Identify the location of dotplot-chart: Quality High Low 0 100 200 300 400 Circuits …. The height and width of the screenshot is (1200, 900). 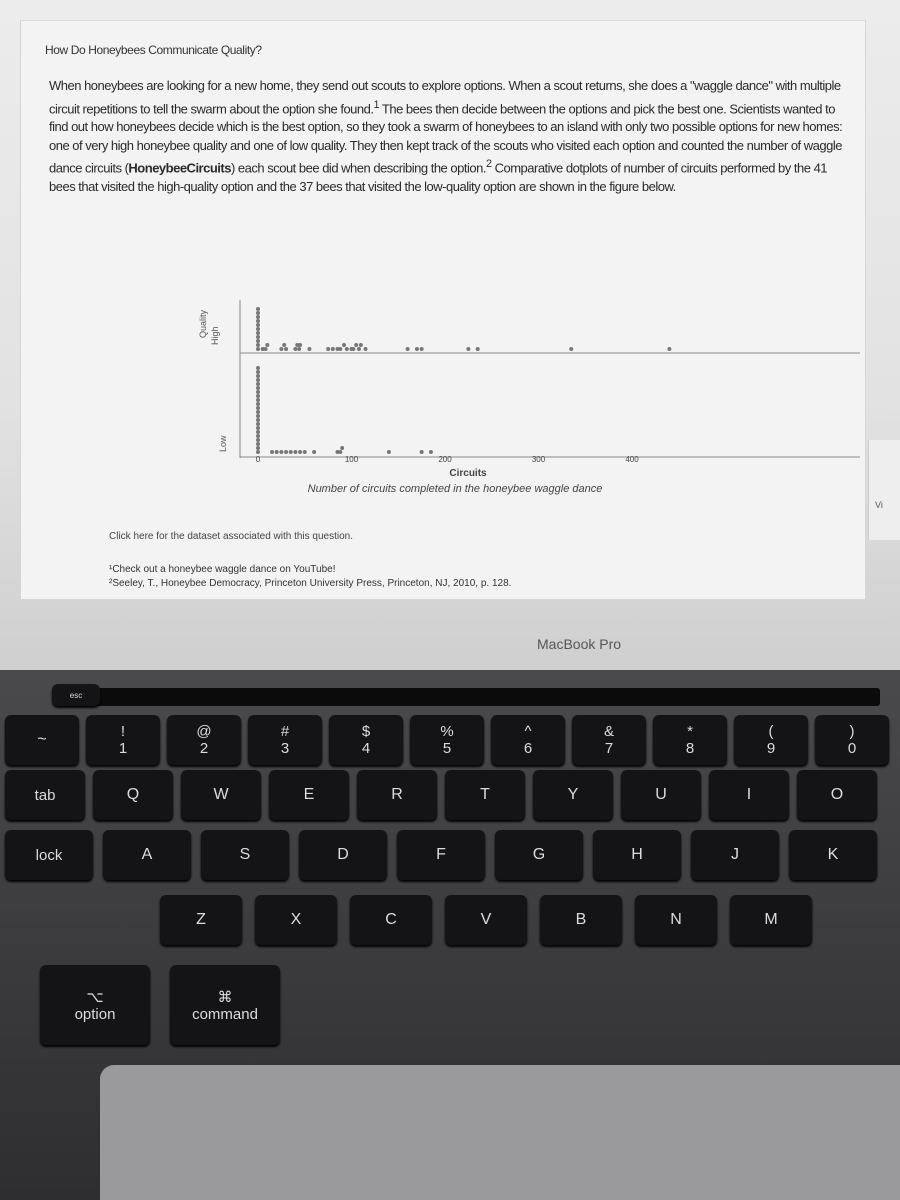
(529, 397).